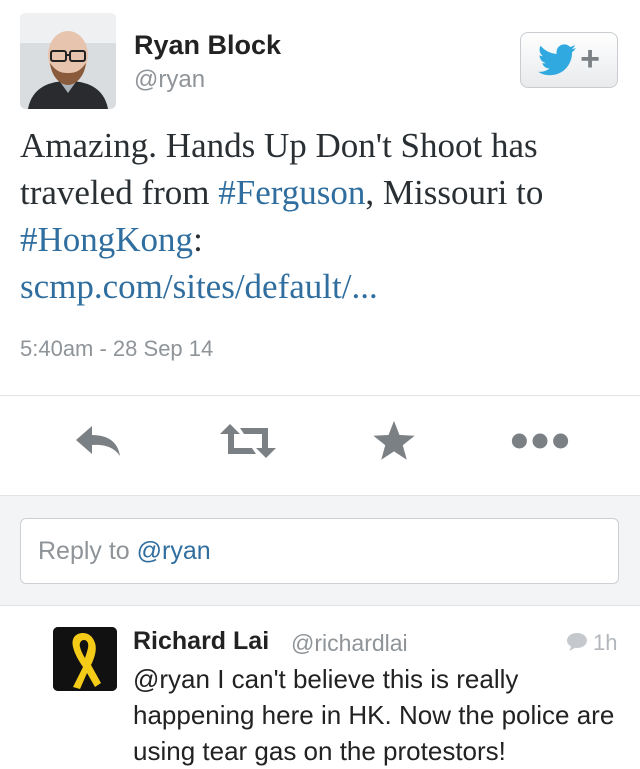  I want to click on retweet-button, so click(248, 441).